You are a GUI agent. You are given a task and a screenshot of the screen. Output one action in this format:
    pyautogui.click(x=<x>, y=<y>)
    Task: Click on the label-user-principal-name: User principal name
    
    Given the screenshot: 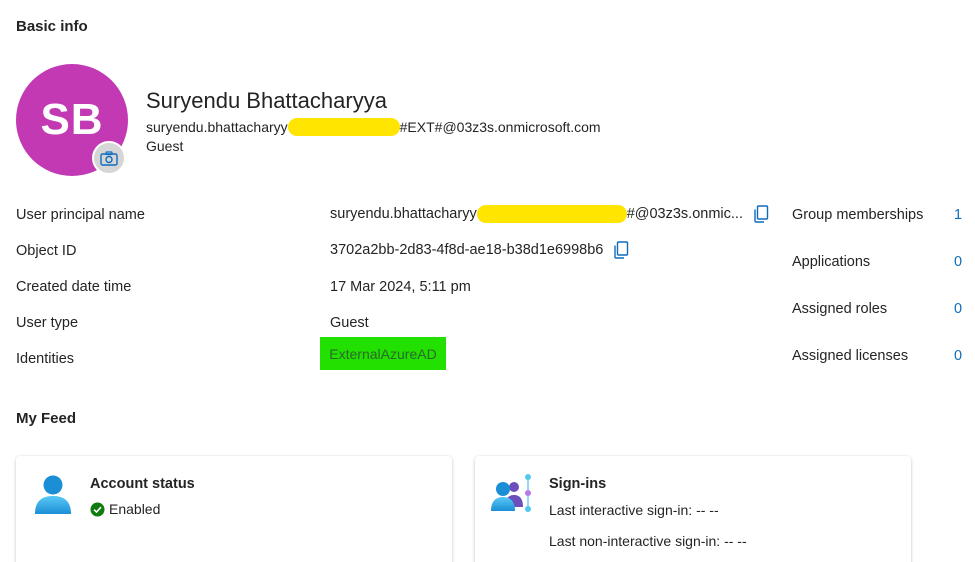 What is the action you would take?
    pyautogui.click(x=80, y=215)
    